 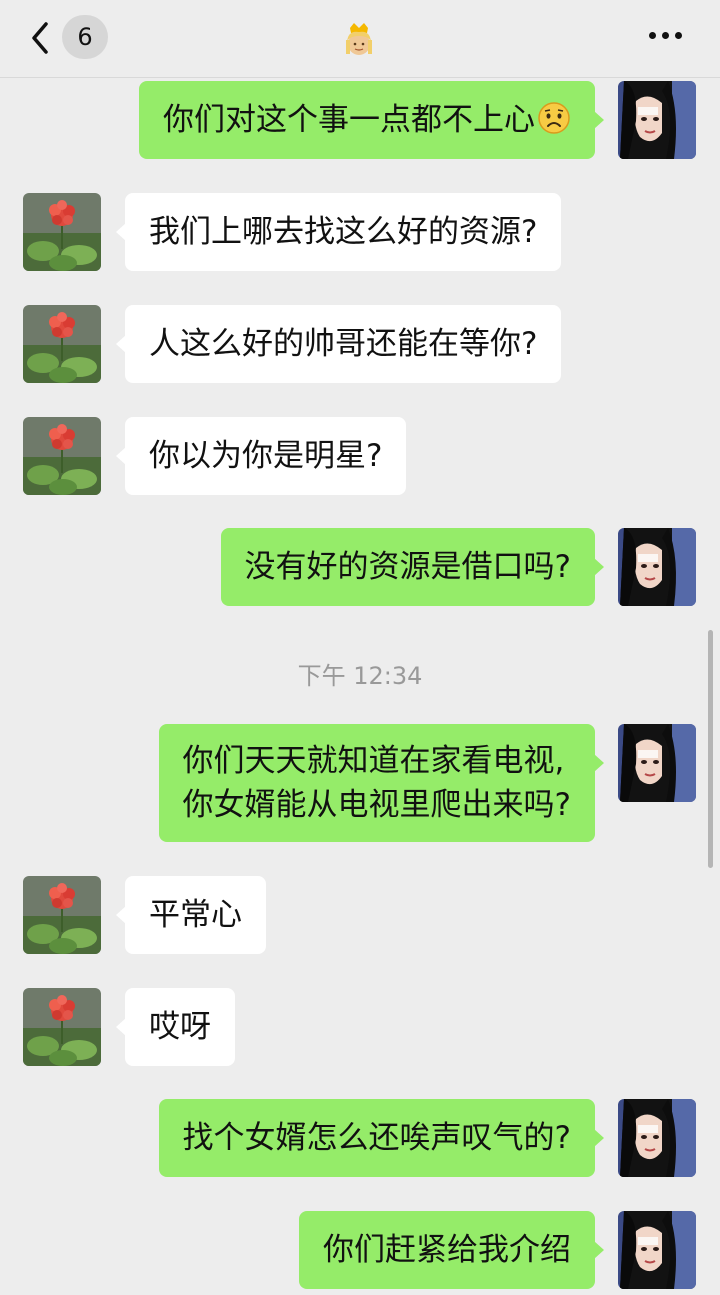 I want to click on message-text-line: 你们天天就知道在家看电视,, so click(x=373, y=761).